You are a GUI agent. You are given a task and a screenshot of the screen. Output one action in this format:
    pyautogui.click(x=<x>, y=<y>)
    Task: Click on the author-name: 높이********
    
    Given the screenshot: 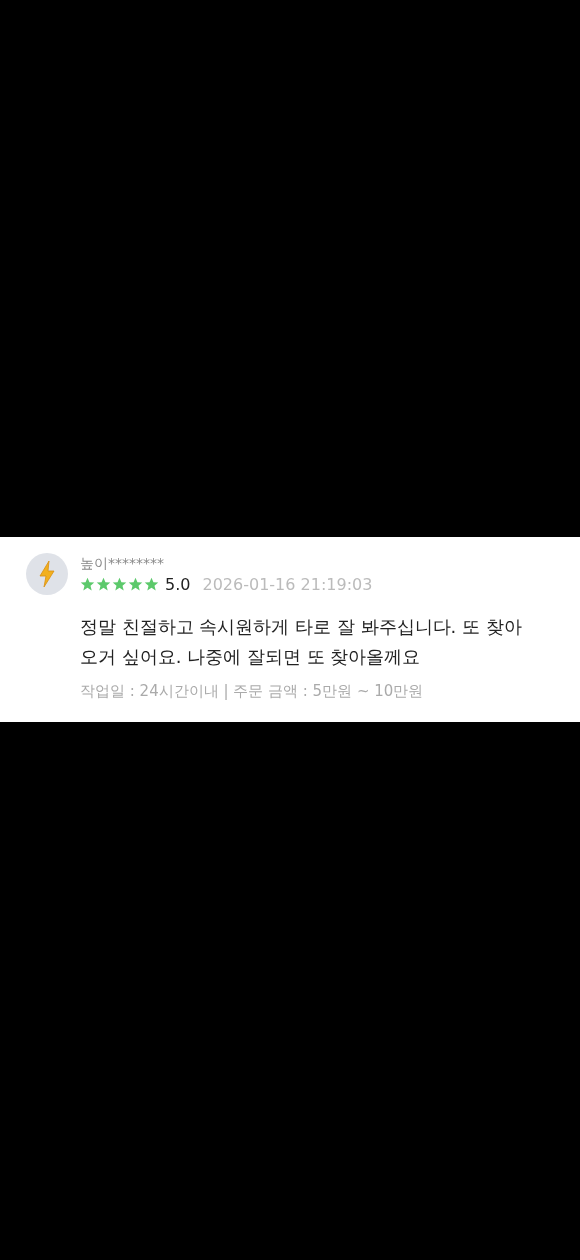 What is the action you would take?
    pyautogui.click(x=122, y=563)
    